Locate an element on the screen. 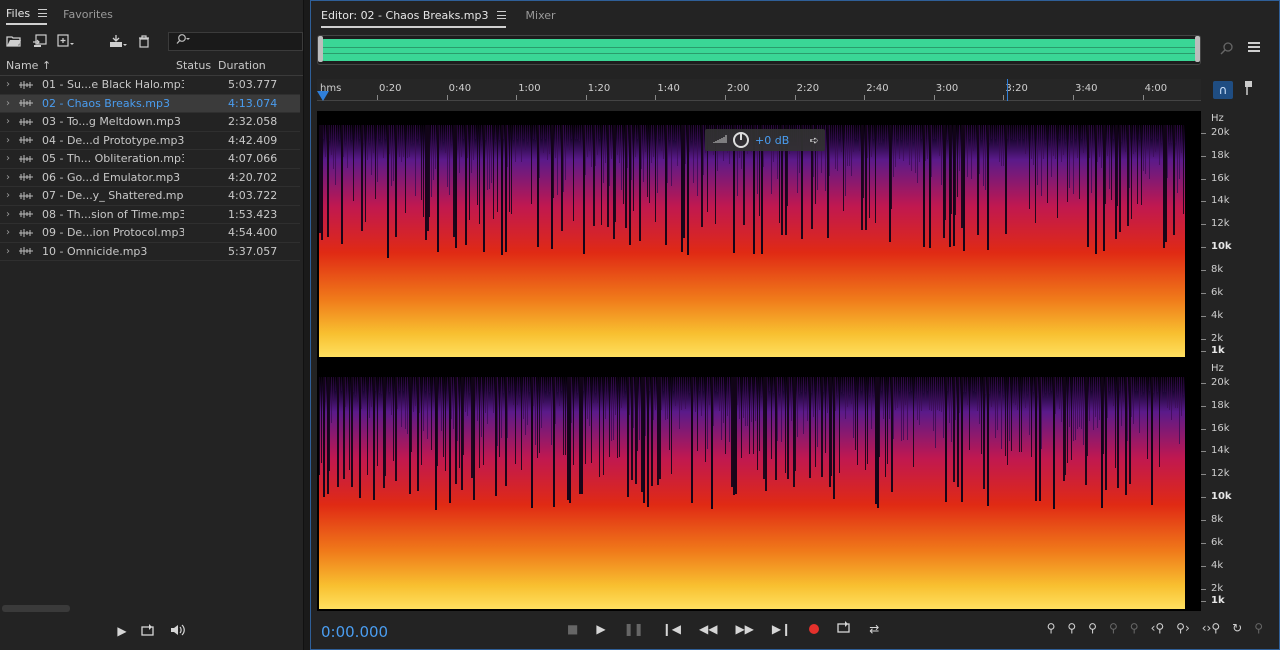  file-duration: 4:13.074 is located at coordinates (253, 103).